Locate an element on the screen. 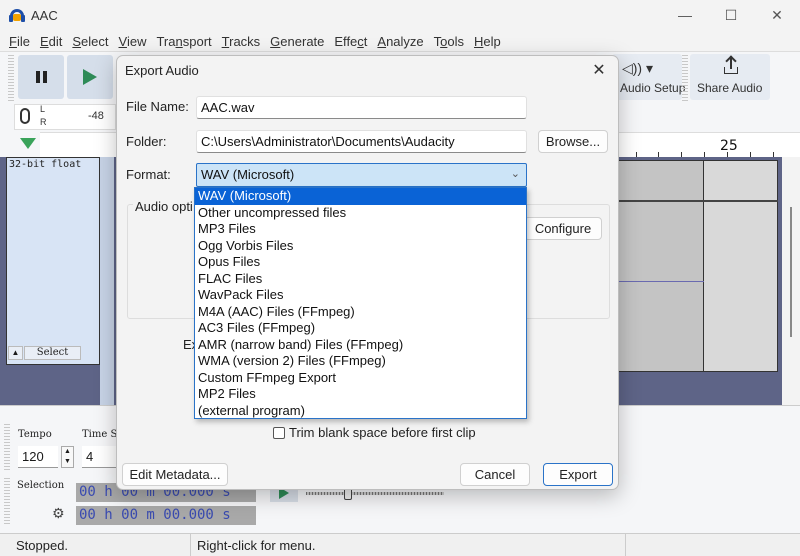 Image resolution: width=800 pixels, height=556 pixels. share-icon is located at coordinates (731, 64).